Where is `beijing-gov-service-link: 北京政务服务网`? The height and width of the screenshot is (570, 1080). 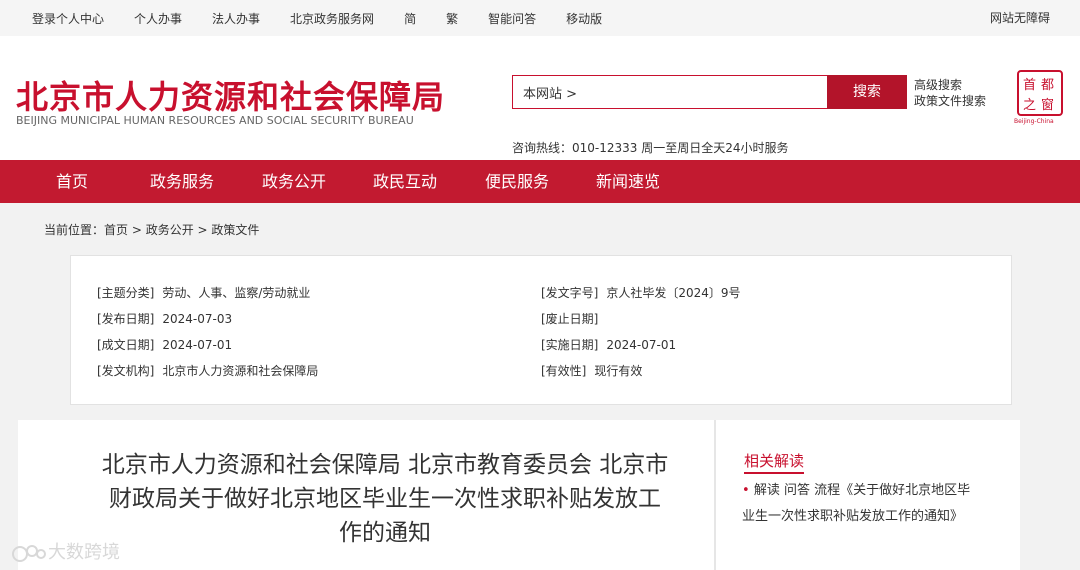
beijing-gov-service-link: 北京政务服务网 is located at coordinates (332, 18).